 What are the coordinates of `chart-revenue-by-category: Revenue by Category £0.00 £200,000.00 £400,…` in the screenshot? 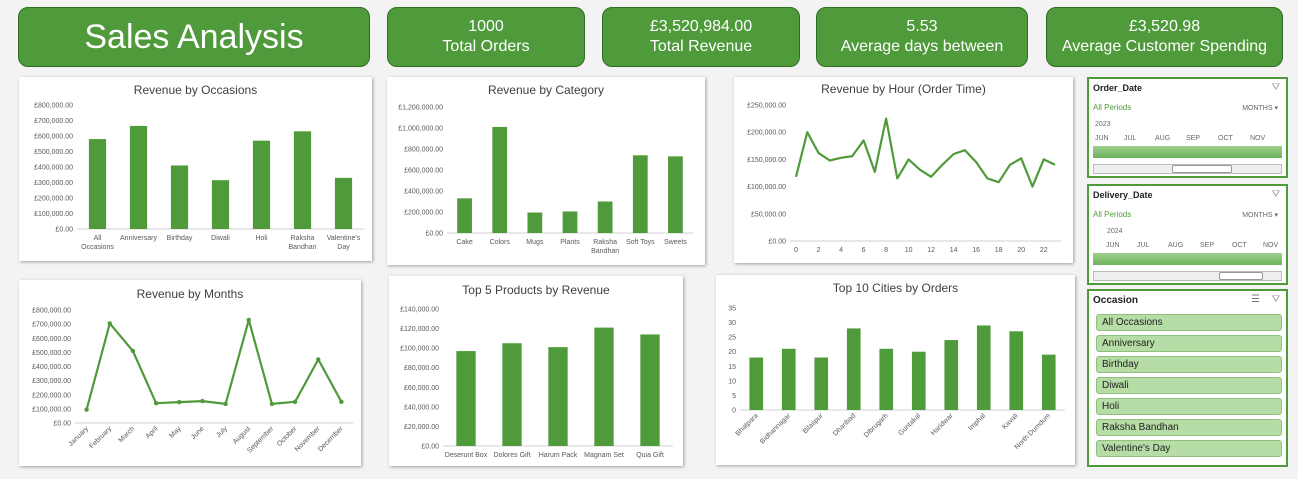 It's located at (546, 171).